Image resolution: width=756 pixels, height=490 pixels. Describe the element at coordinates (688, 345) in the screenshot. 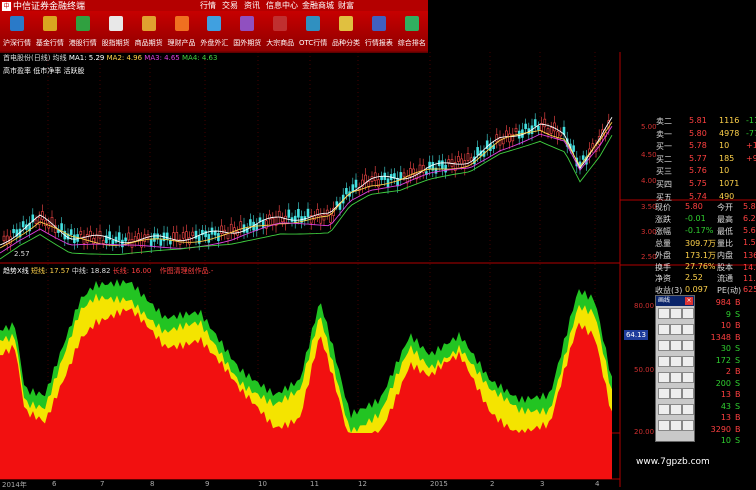

I see `fib-icon` at that location.